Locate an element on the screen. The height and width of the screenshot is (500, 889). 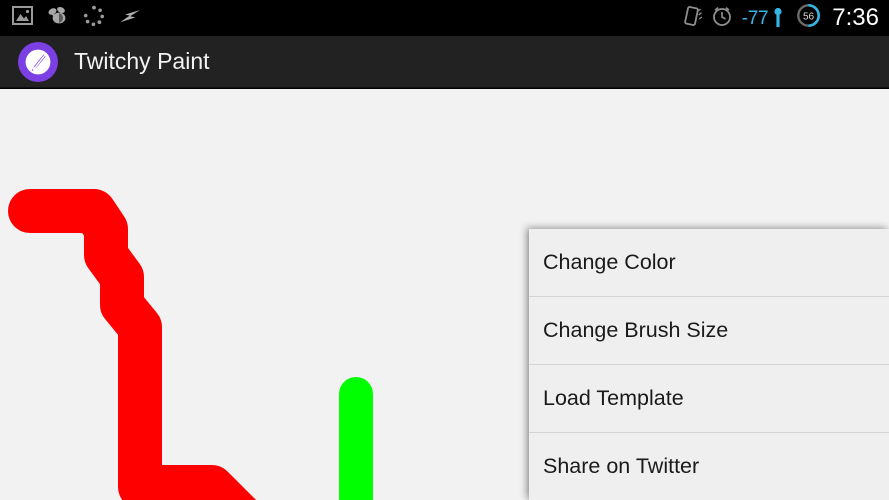
vibrate-icon is located at coordinates (692, 18).